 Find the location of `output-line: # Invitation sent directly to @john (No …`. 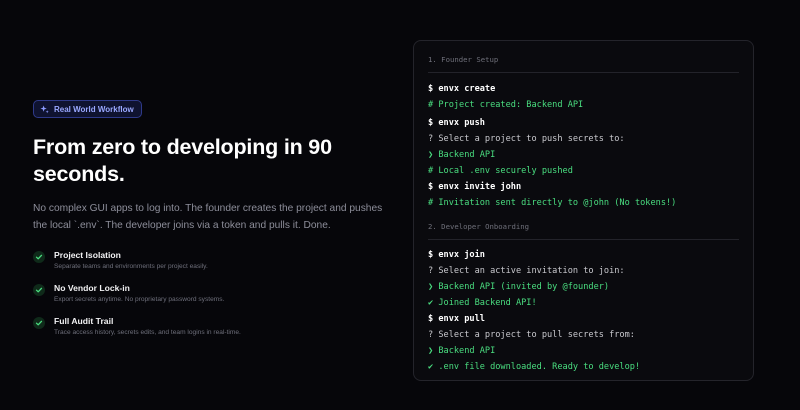

output-line: # Invitation sent directly to @john (No … is located at coordinates (552, 203).